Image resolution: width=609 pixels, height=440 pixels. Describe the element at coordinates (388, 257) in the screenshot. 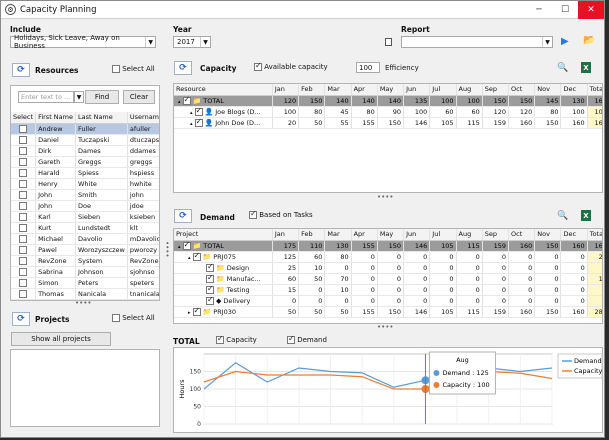

I see `demand-row: ▴📁PRJ0751256080000000000265` at that location.